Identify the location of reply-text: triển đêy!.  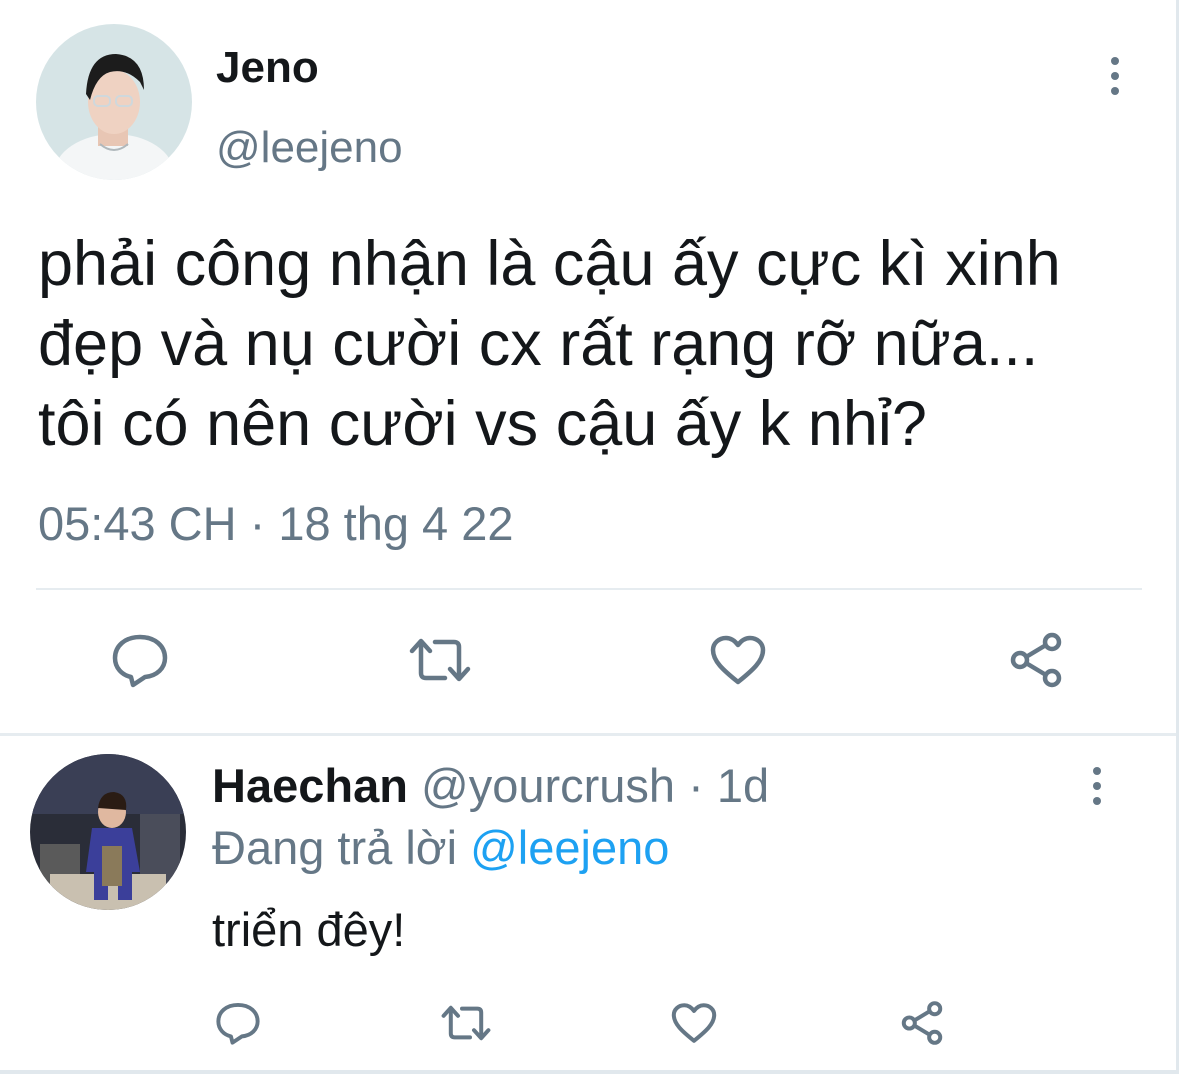
(309, 929).